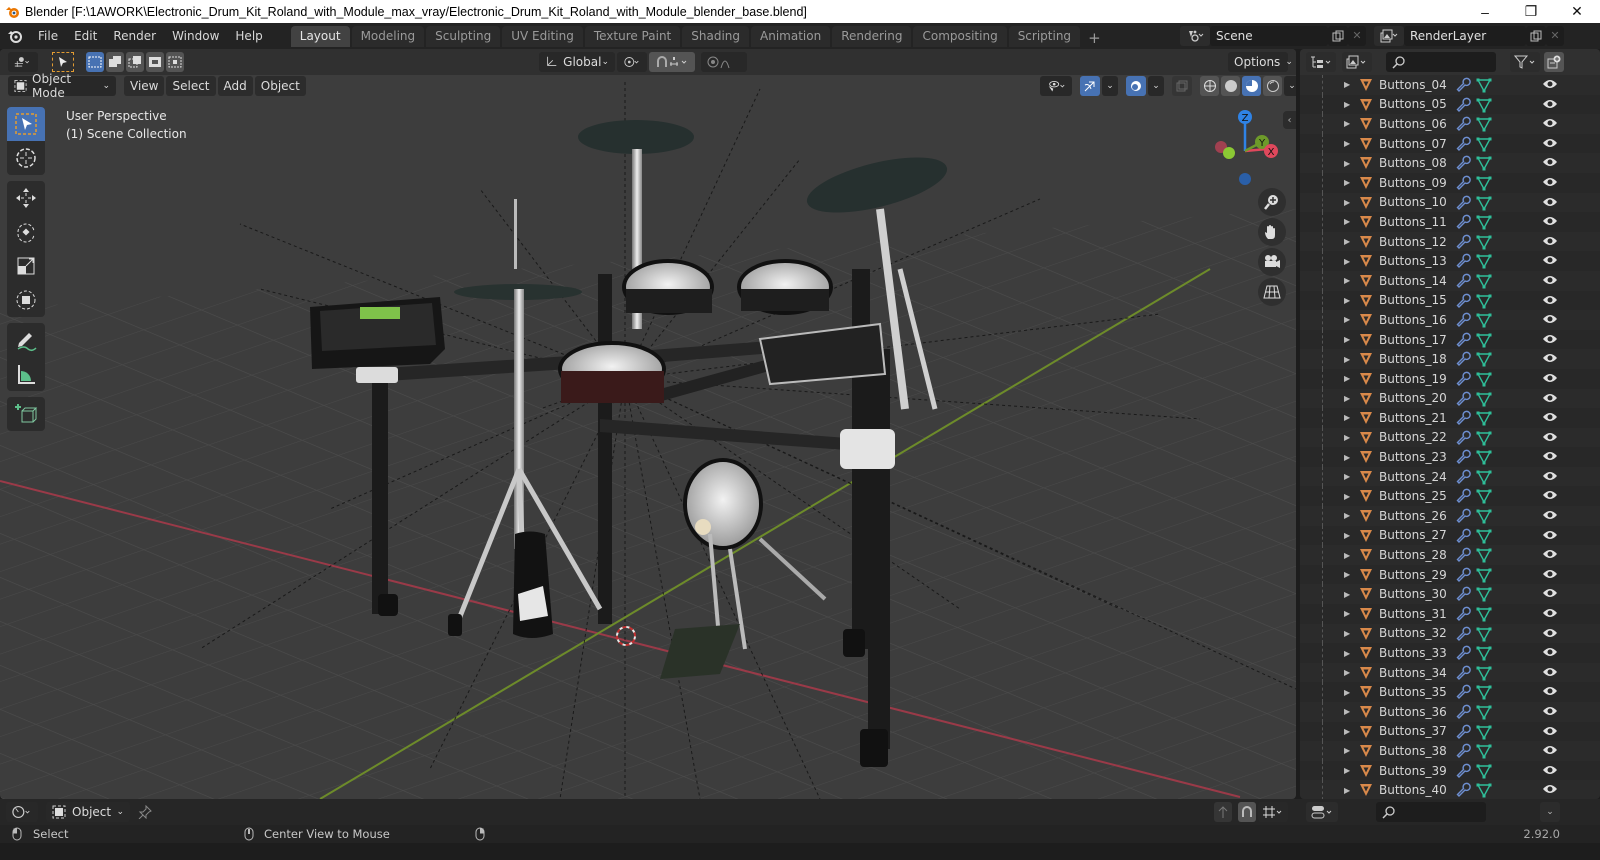 This screenshot has height=860, width=1600. What do you see at coordinates (1182, 86) in the screenshot?
I see `xray-toggle` at bounding box center [1182, 86].